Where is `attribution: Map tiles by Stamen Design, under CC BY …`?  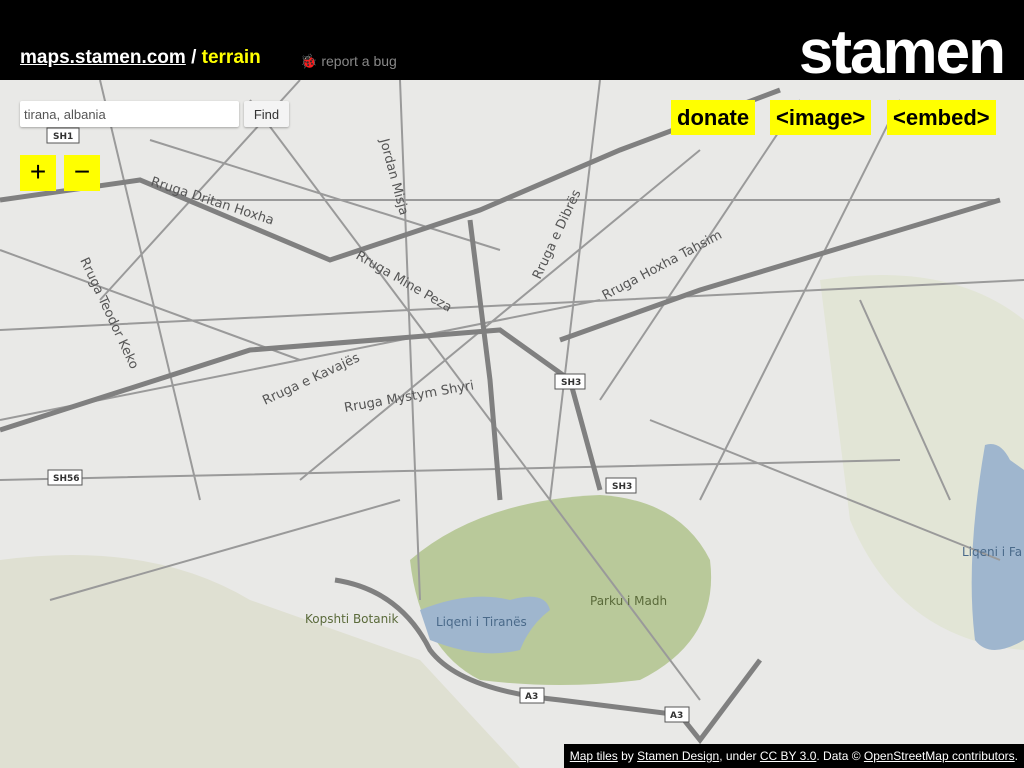
attribution: Map tiles by Stamen Design, under CC BY … is located at coordinates (793, 756).